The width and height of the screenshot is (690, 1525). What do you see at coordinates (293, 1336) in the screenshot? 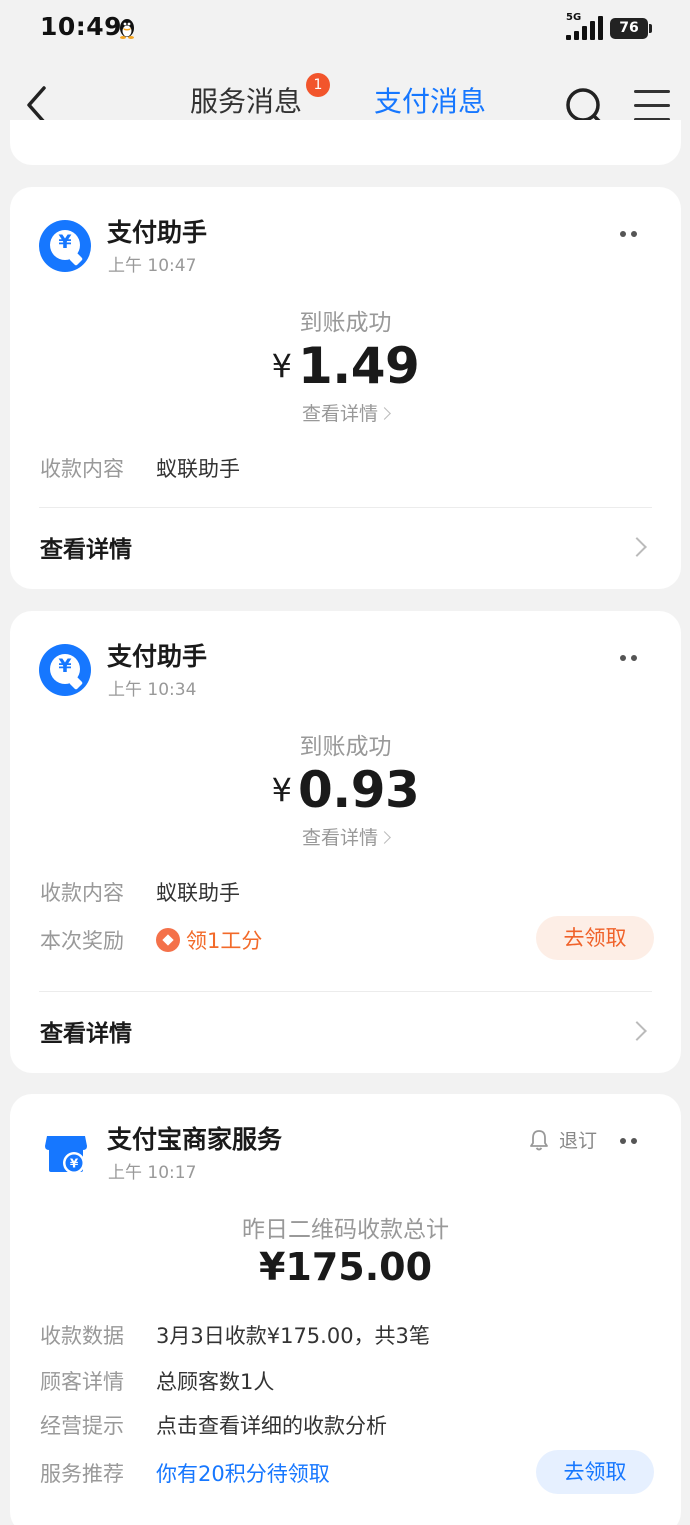
I see `row-value: 3月3日收款¥175.00，共3笔` at bounding box center [293, 1336].